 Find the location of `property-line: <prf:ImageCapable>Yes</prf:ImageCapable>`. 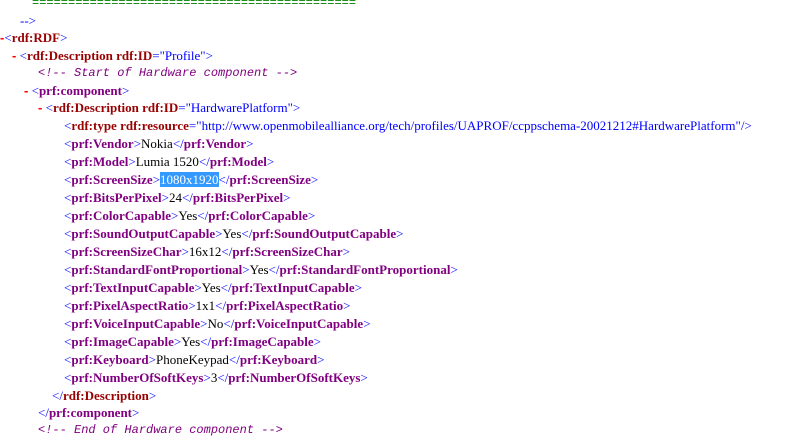

property-line: <prf:ImageCapable>Yes</prf:ImageCapable> is located at coordinates (192, 341).